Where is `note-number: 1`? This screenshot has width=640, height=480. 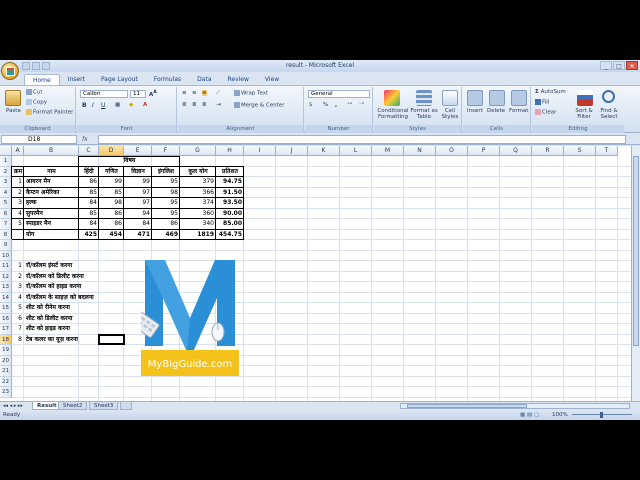
note-number: 1 is located at coordinates (18, 266).